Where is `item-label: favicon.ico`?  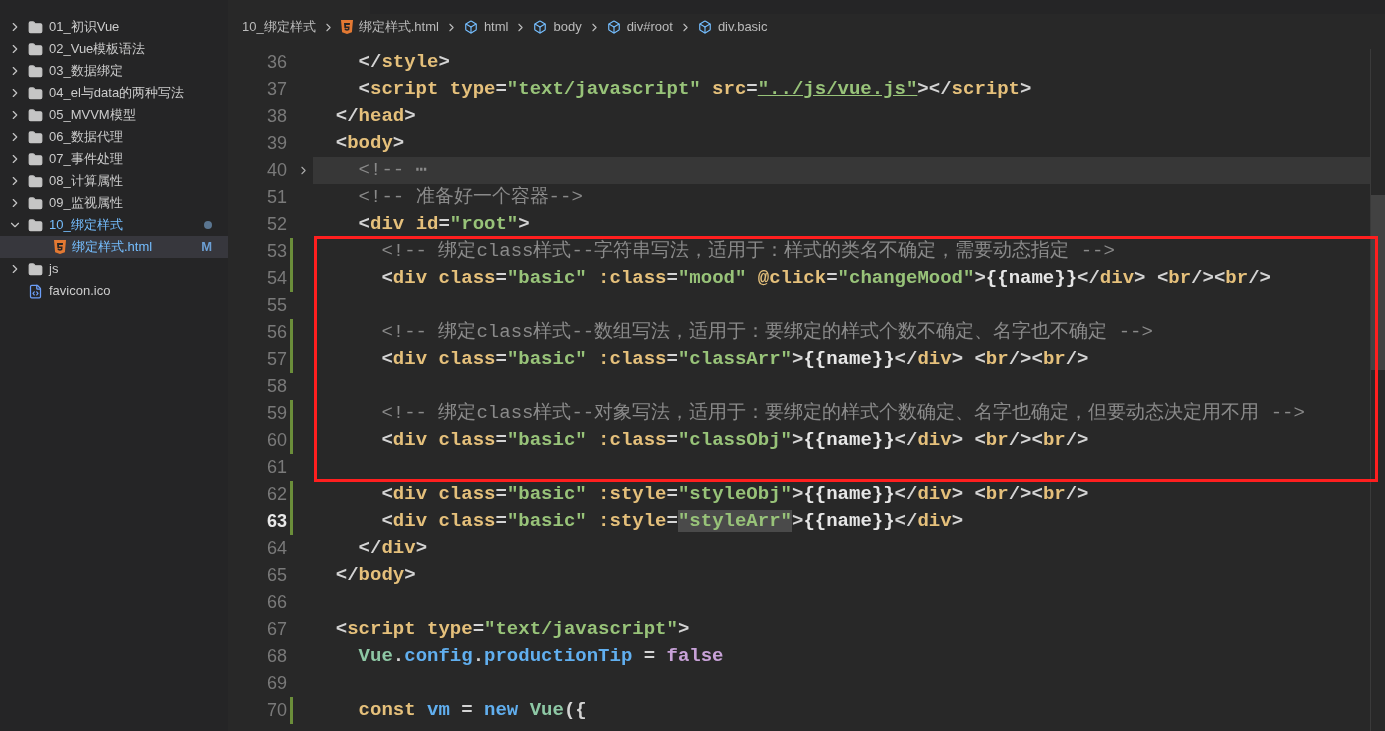 item-label: favicon.ico is located at coordinates (80, 291).